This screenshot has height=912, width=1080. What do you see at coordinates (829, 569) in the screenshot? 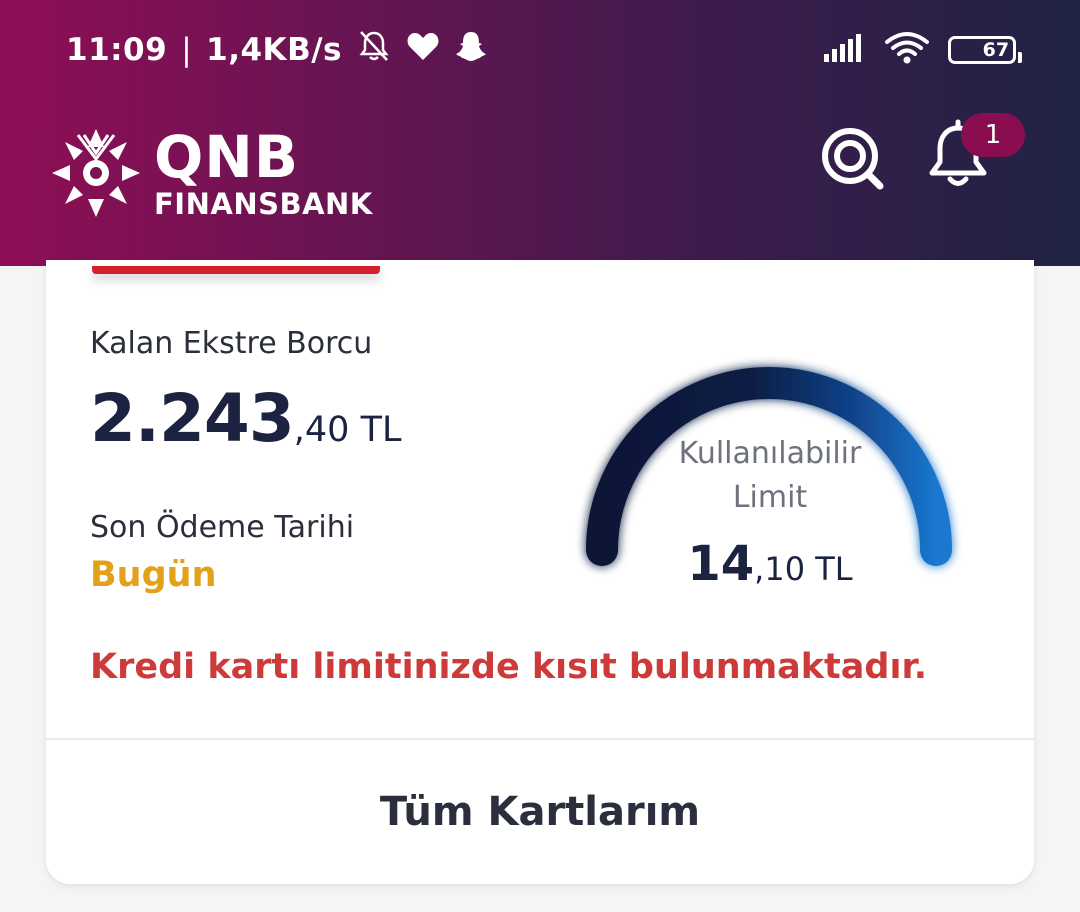
I see `limit-currency: TL` at bounding box center [829, 569].